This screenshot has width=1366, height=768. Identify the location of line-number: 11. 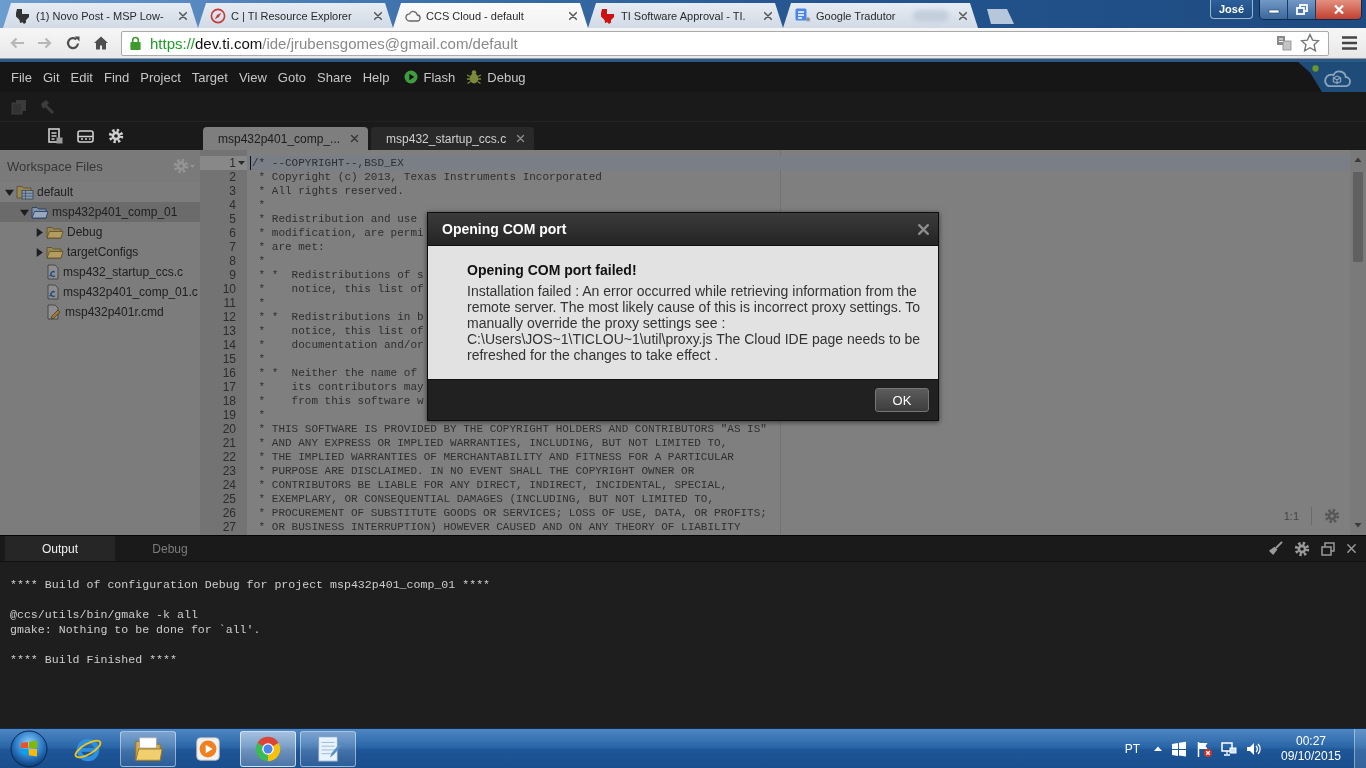
(229, 303).